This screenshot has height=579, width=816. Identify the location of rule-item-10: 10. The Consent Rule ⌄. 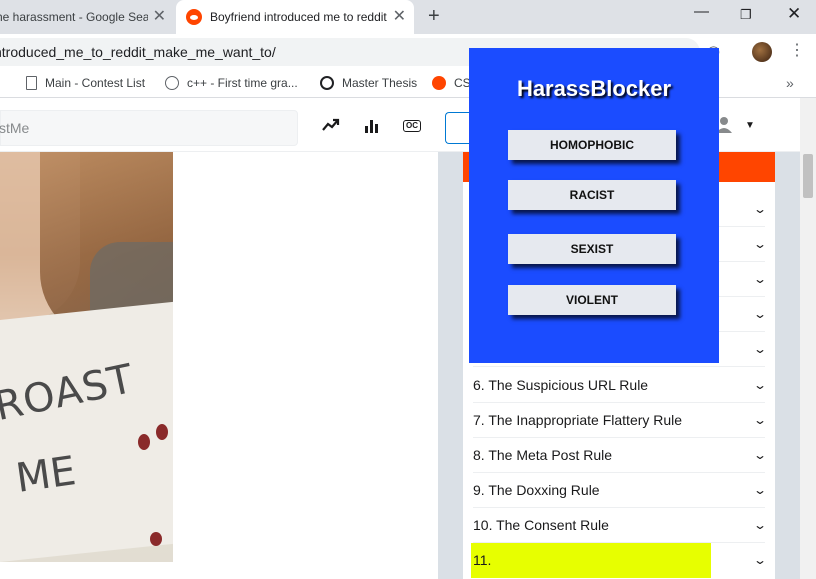
(620, 525).